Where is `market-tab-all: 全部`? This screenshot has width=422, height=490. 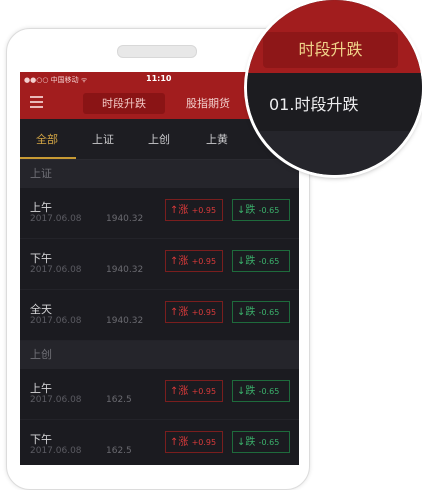
market-tab-all: 全部 is located at coordinates (47, 139).